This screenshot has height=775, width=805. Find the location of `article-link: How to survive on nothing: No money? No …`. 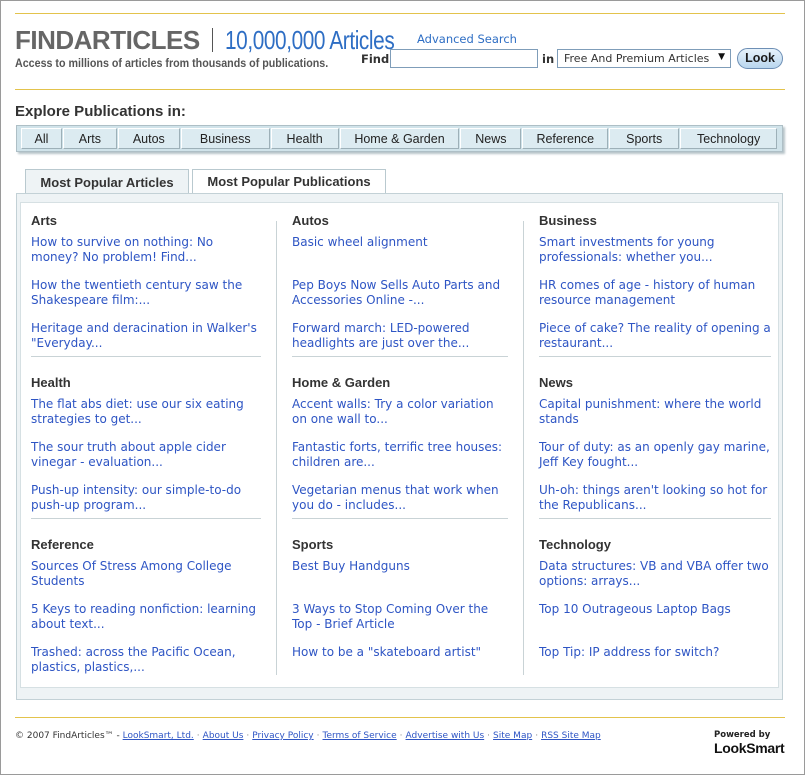

article-link: How to survive on nothing: No money? No … is located at coordinates (147, 250).